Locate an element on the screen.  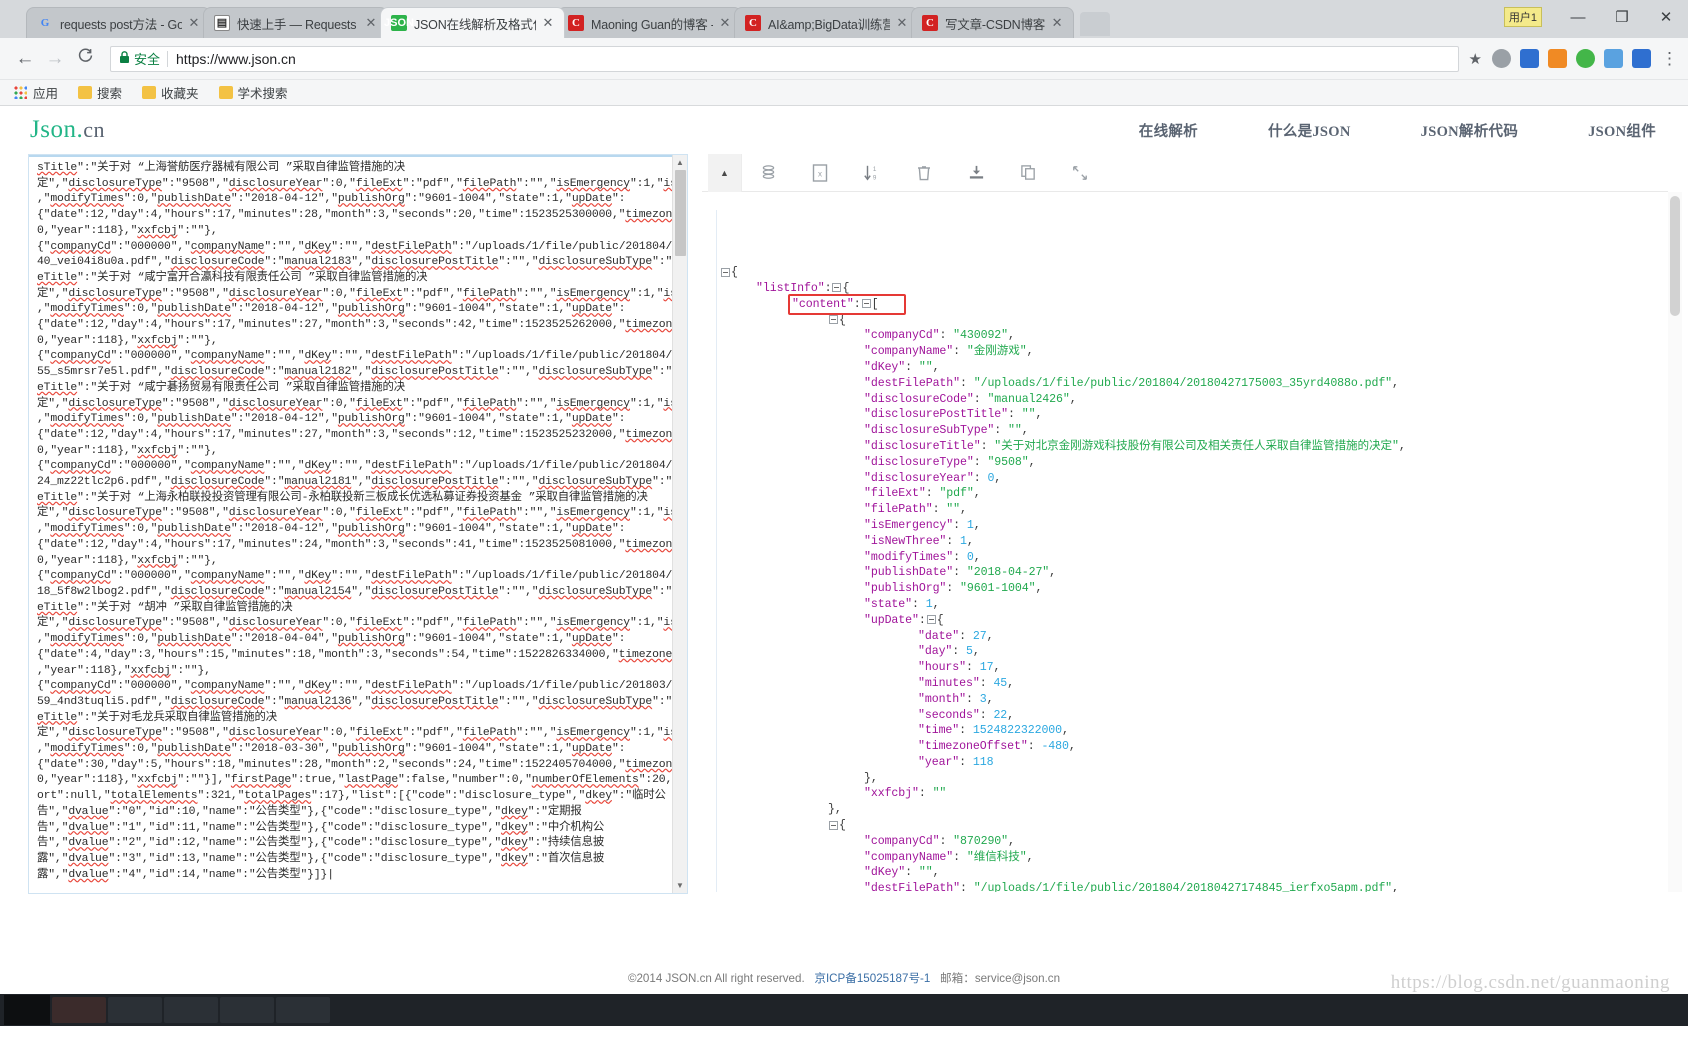
secure-label: 安全 is located at coordinates (147, 59).